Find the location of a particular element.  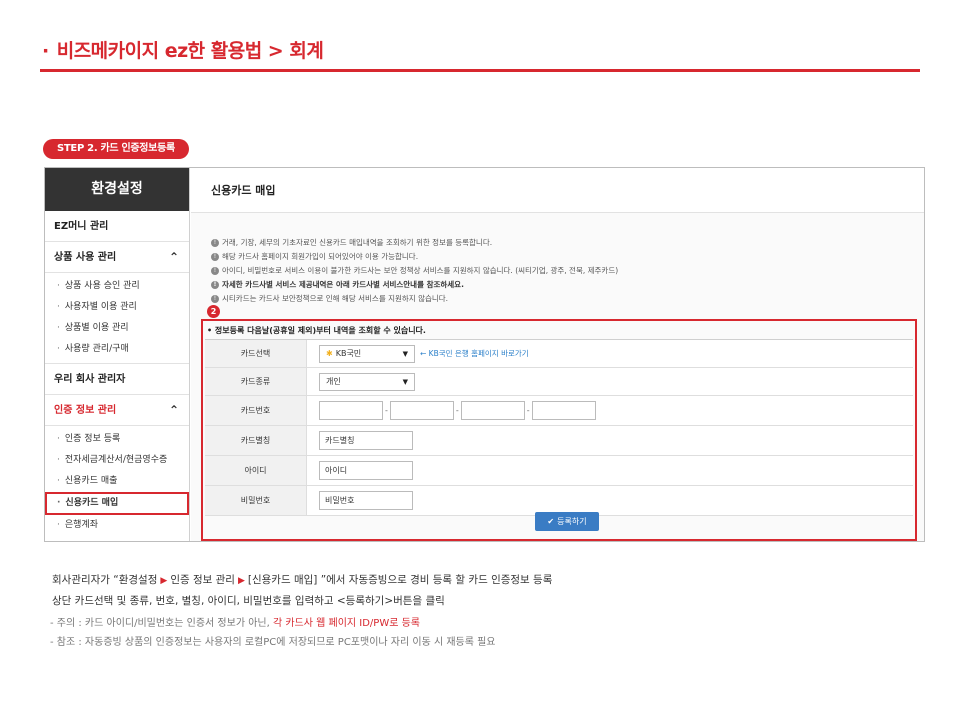

main-title: 신용카드 매입 is located at coordinates (557, 190).